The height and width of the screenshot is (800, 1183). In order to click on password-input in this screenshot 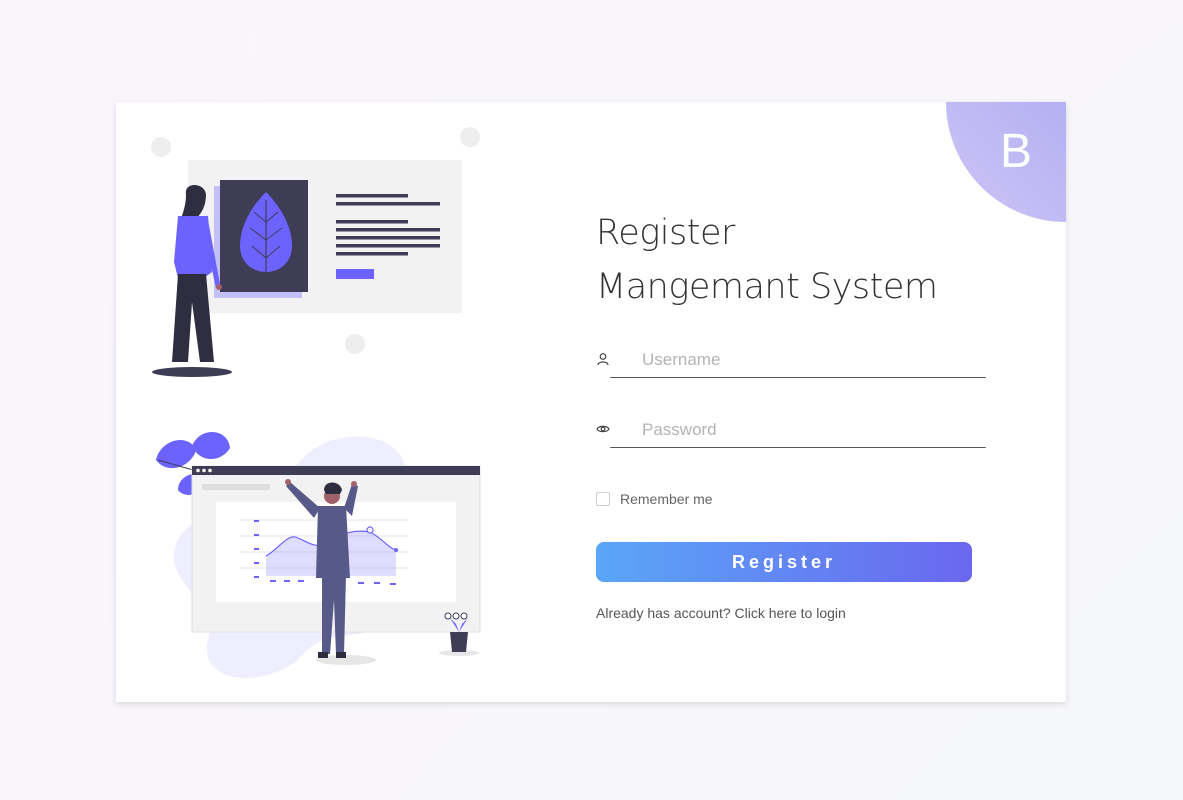, I will do `click(807, 430)`.